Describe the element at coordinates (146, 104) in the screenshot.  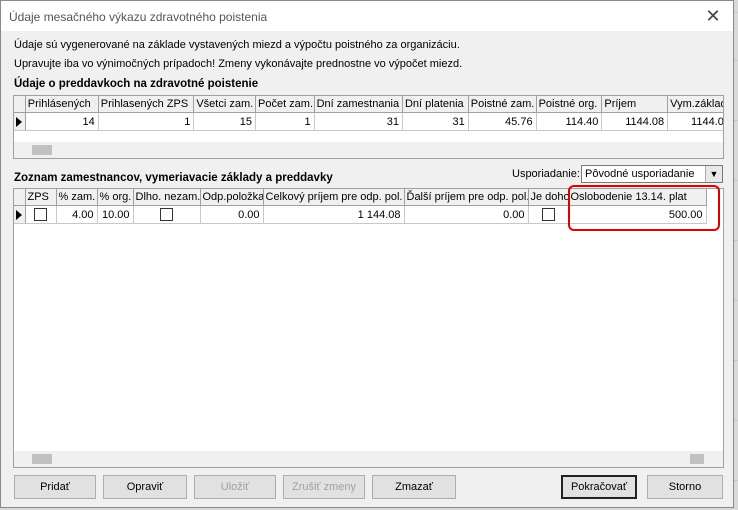
I see `column-header: Prihlasených ZPS` at that location.